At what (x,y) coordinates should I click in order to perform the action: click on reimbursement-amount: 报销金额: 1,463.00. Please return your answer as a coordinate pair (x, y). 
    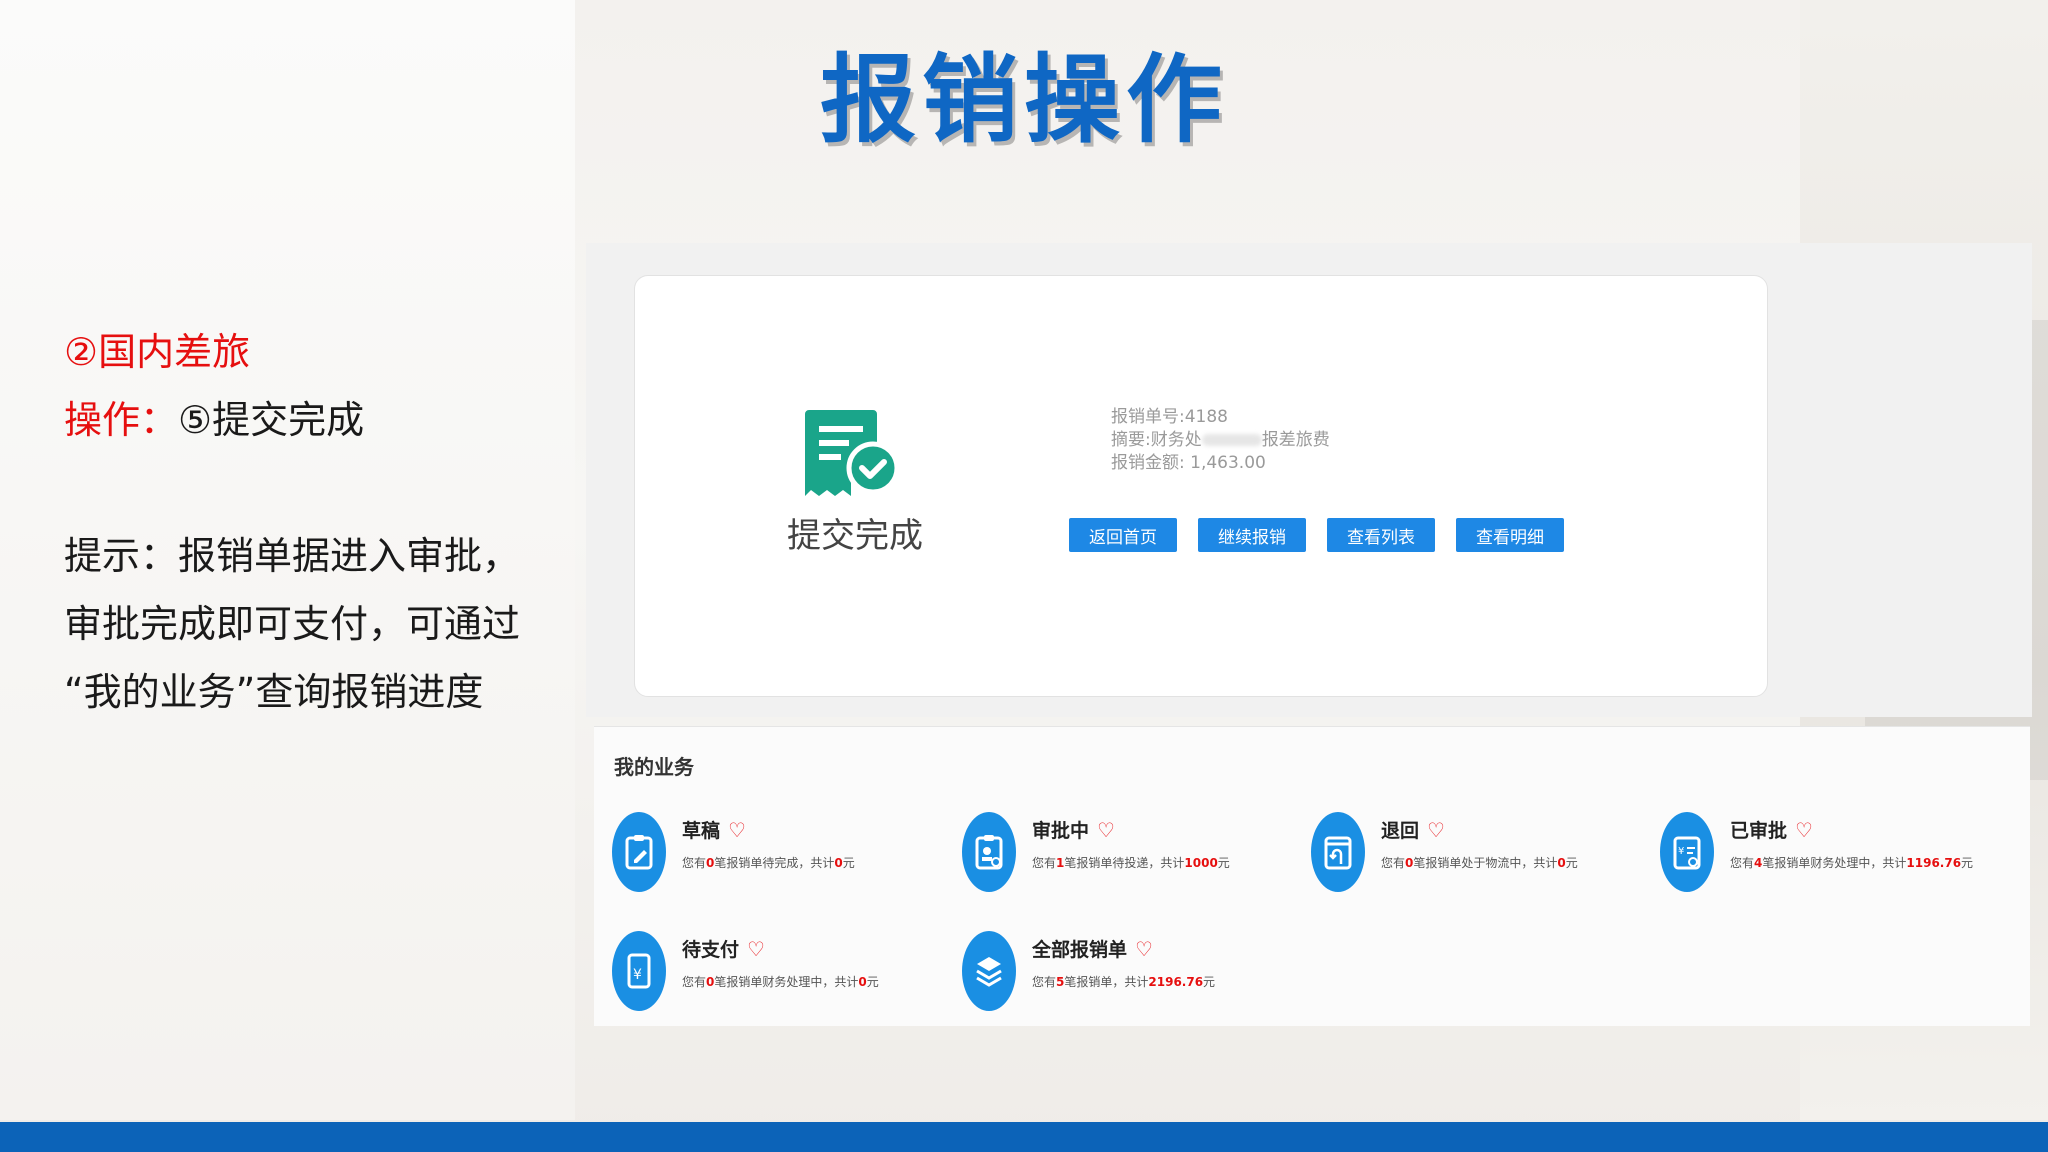
    Looking at the image, I should click on (1188, 463).